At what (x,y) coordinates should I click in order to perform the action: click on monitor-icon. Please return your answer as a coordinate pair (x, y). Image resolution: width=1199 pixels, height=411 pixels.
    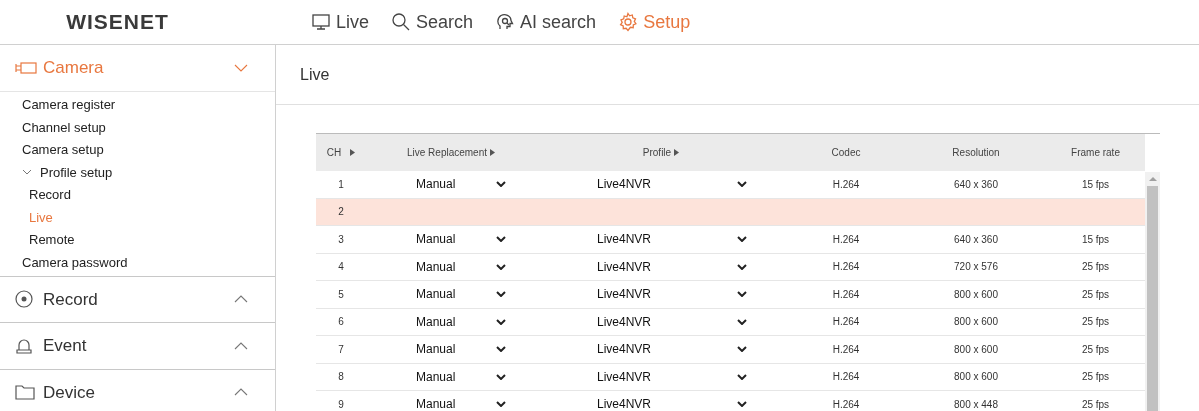
    Looking at the image, I should click on (321, 22).